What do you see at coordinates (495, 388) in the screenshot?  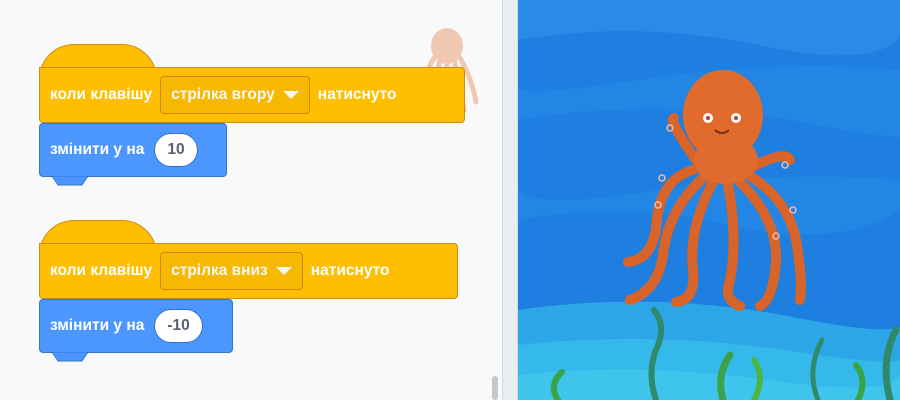 I see `vertical-scrollbar` at bounding box center [495, 388].